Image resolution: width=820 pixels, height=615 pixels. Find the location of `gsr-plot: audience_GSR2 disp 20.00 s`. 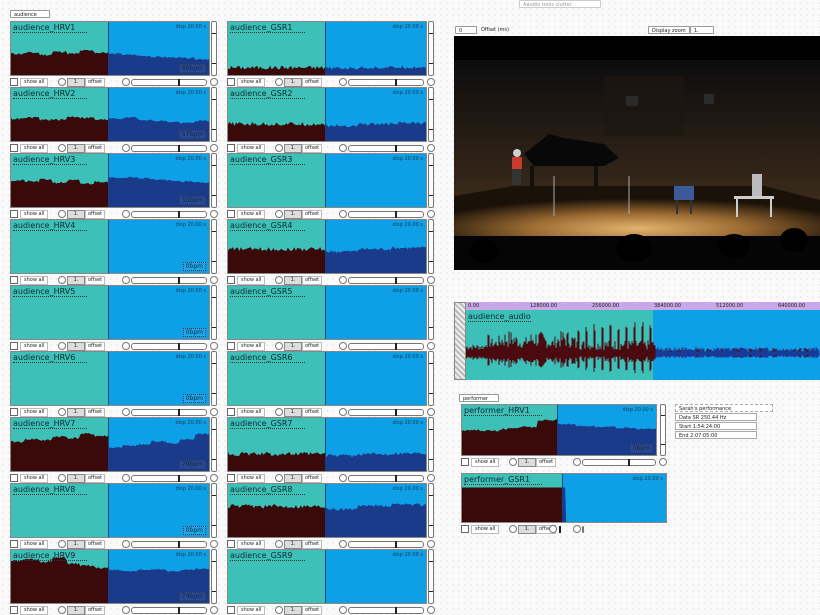

gsr-plot: audience_GSR2 disp 20.00 s is located at coordinates (327, 114).